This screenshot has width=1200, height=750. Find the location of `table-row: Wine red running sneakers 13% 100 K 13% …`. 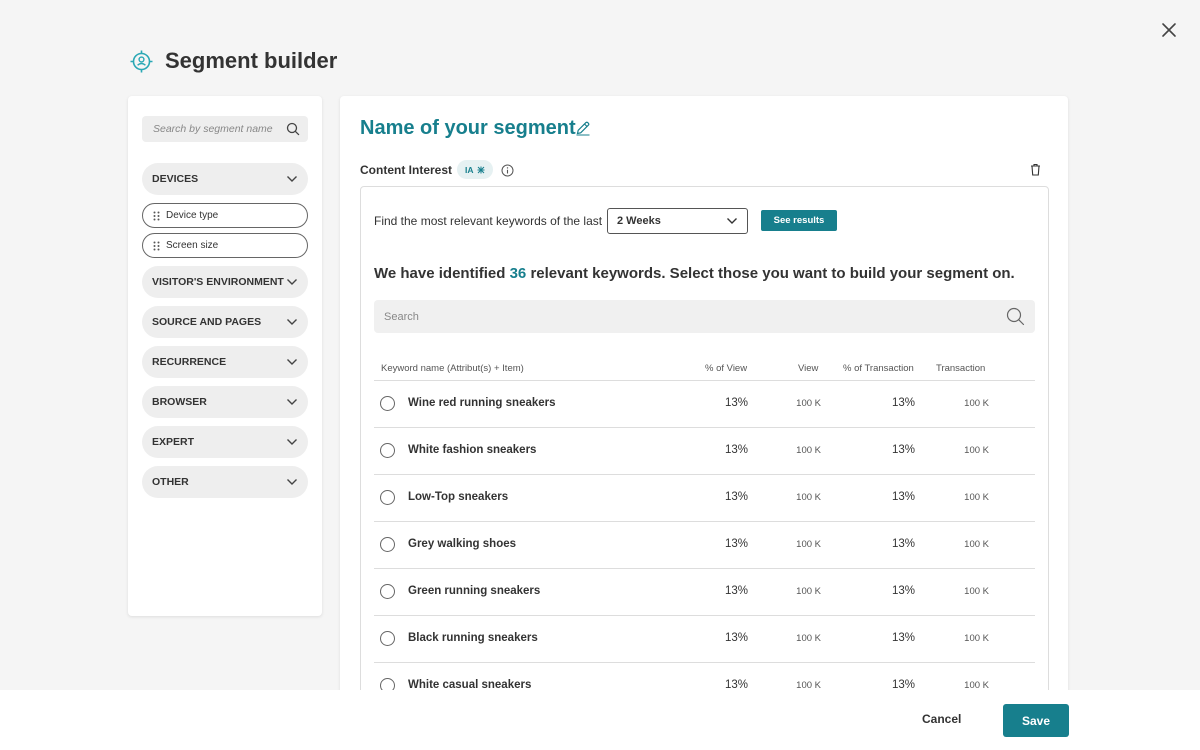

table-row: Wine red running sneakers 13% 100 K 13% … is located at coordinates (704, 404).